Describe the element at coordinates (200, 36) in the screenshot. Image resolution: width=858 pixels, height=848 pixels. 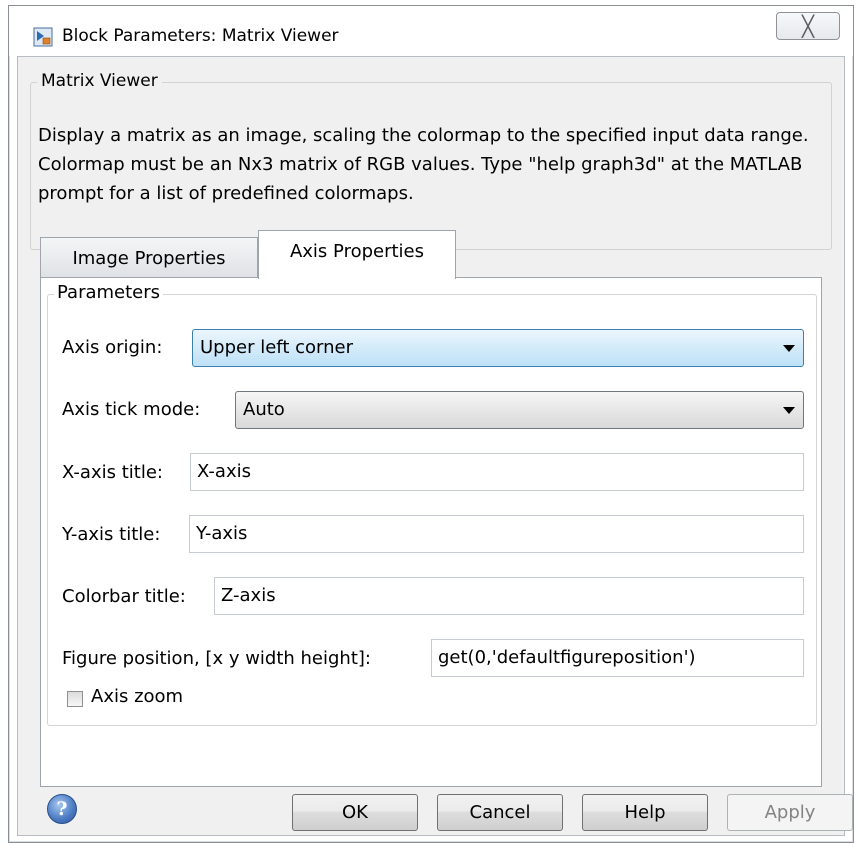
I see `window-title: Block Parameters: Matrix Viewer` at that location.